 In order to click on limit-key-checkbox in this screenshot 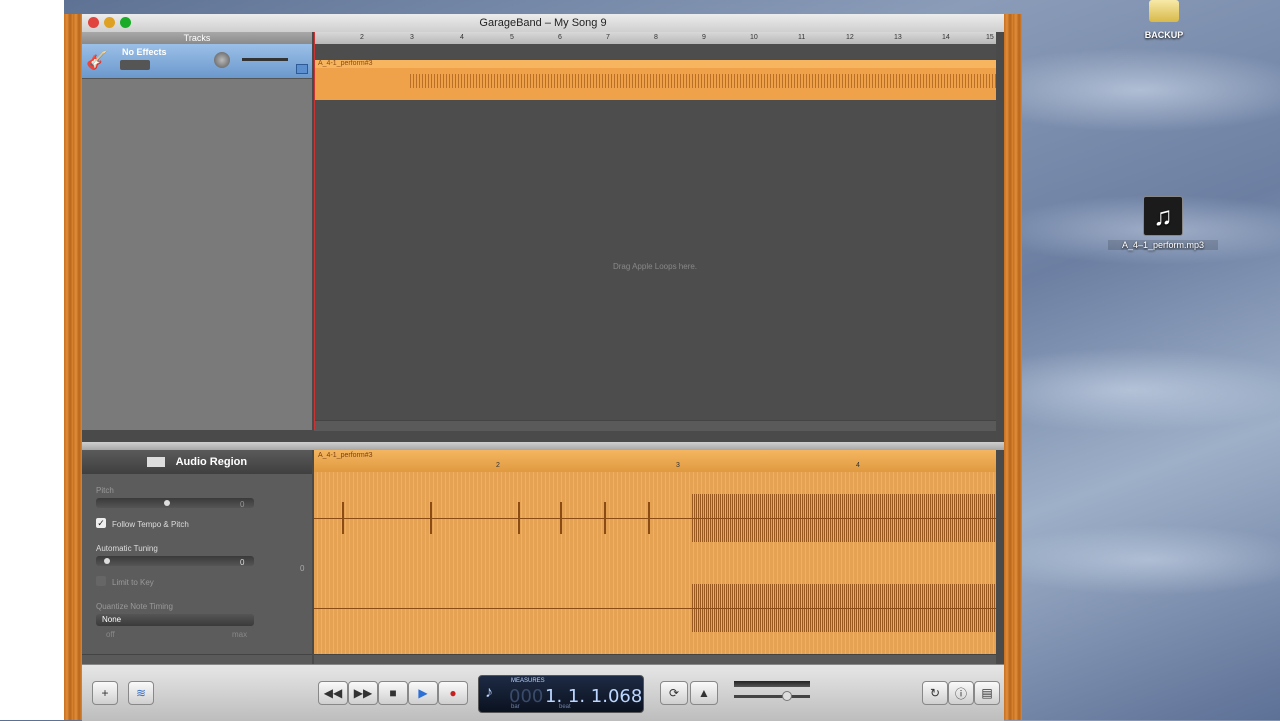, I will do `click(101, 581)`.